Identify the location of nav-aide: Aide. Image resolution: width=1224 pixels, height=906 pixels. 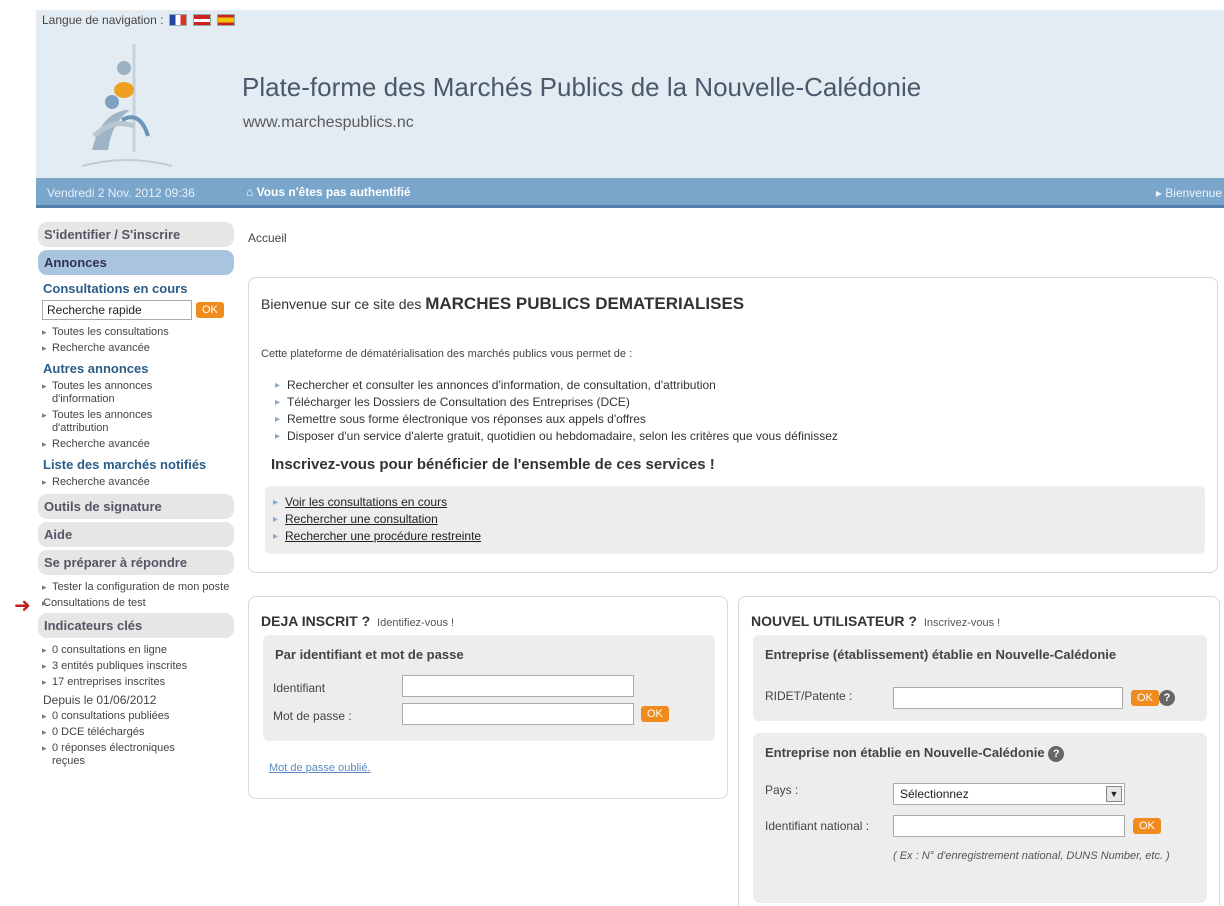
(136, 534).